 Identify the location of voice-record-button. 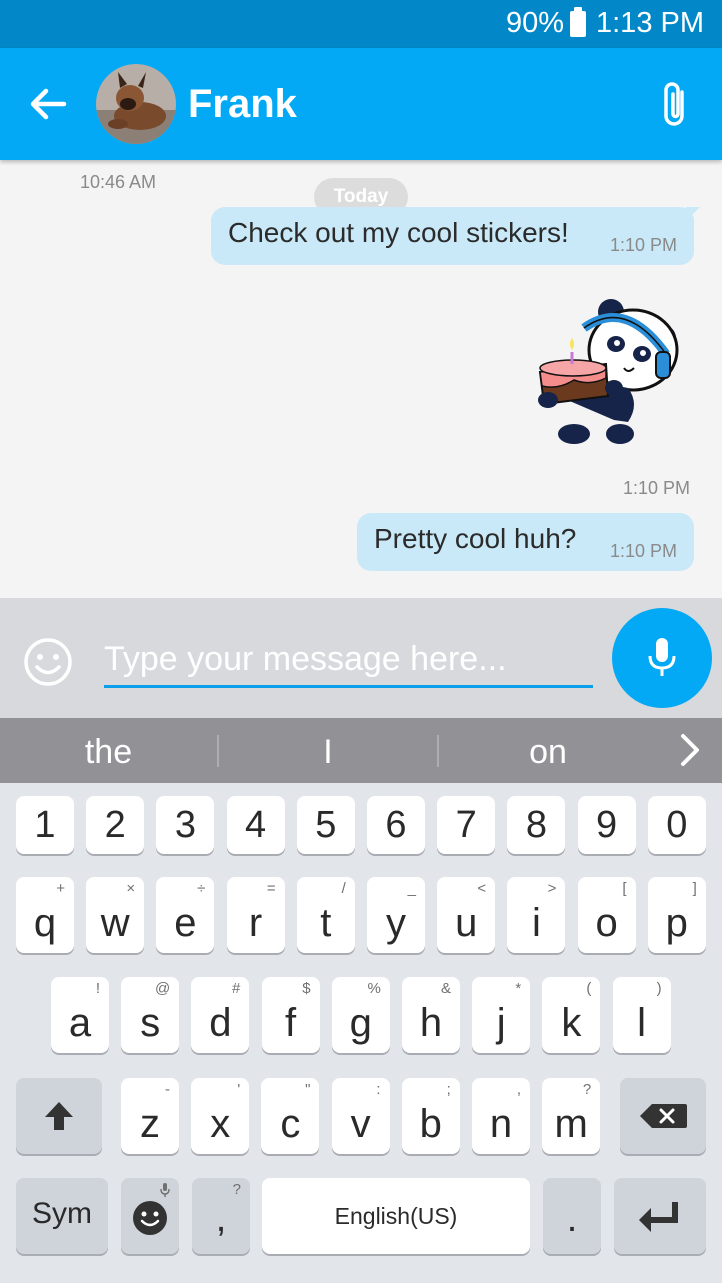
(662, 658).